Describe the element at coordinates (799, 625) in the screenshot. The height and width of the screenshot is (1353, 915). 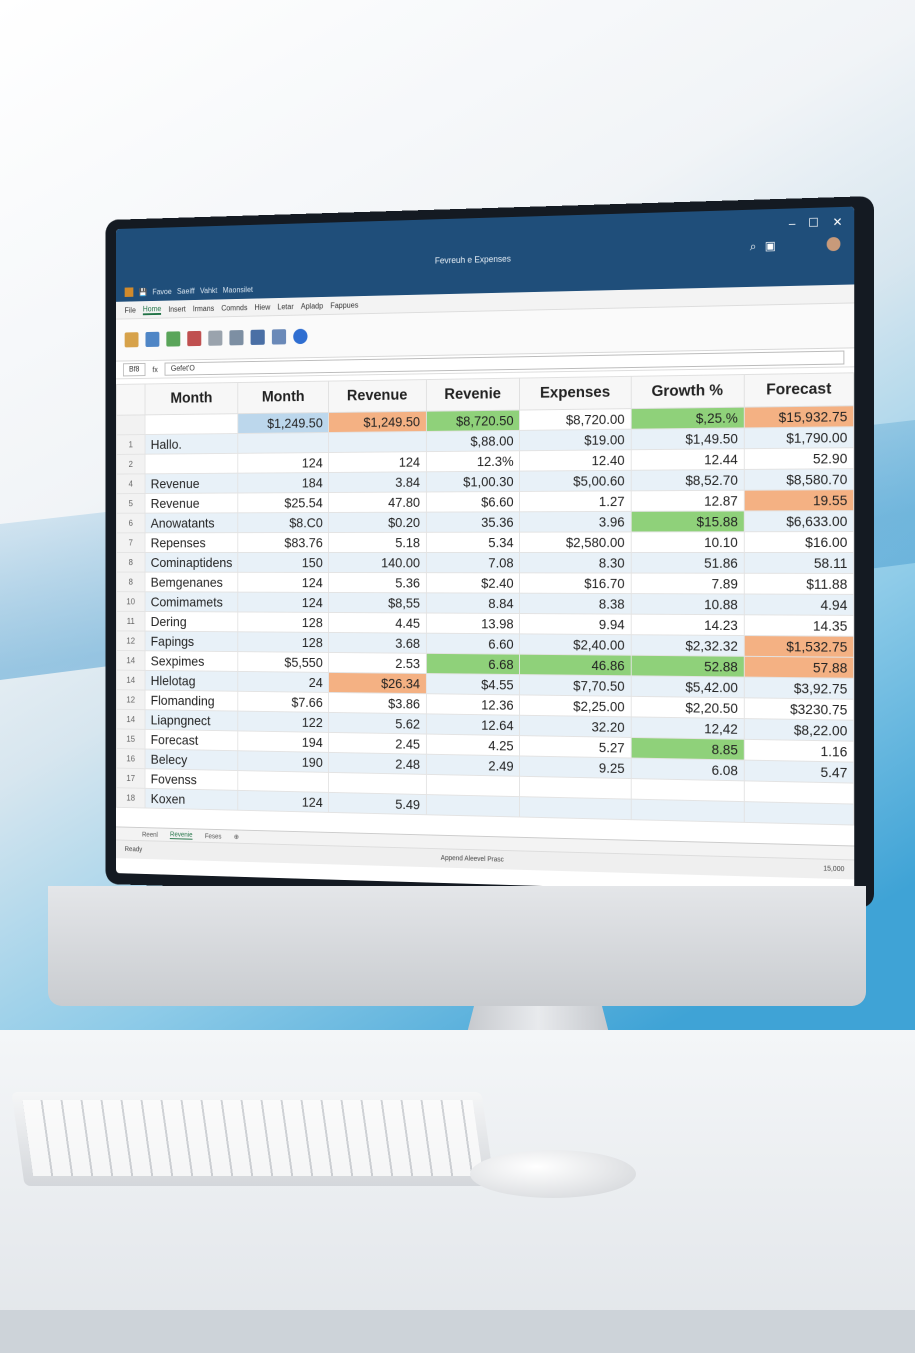
I see `cell: 14.35` at that location.